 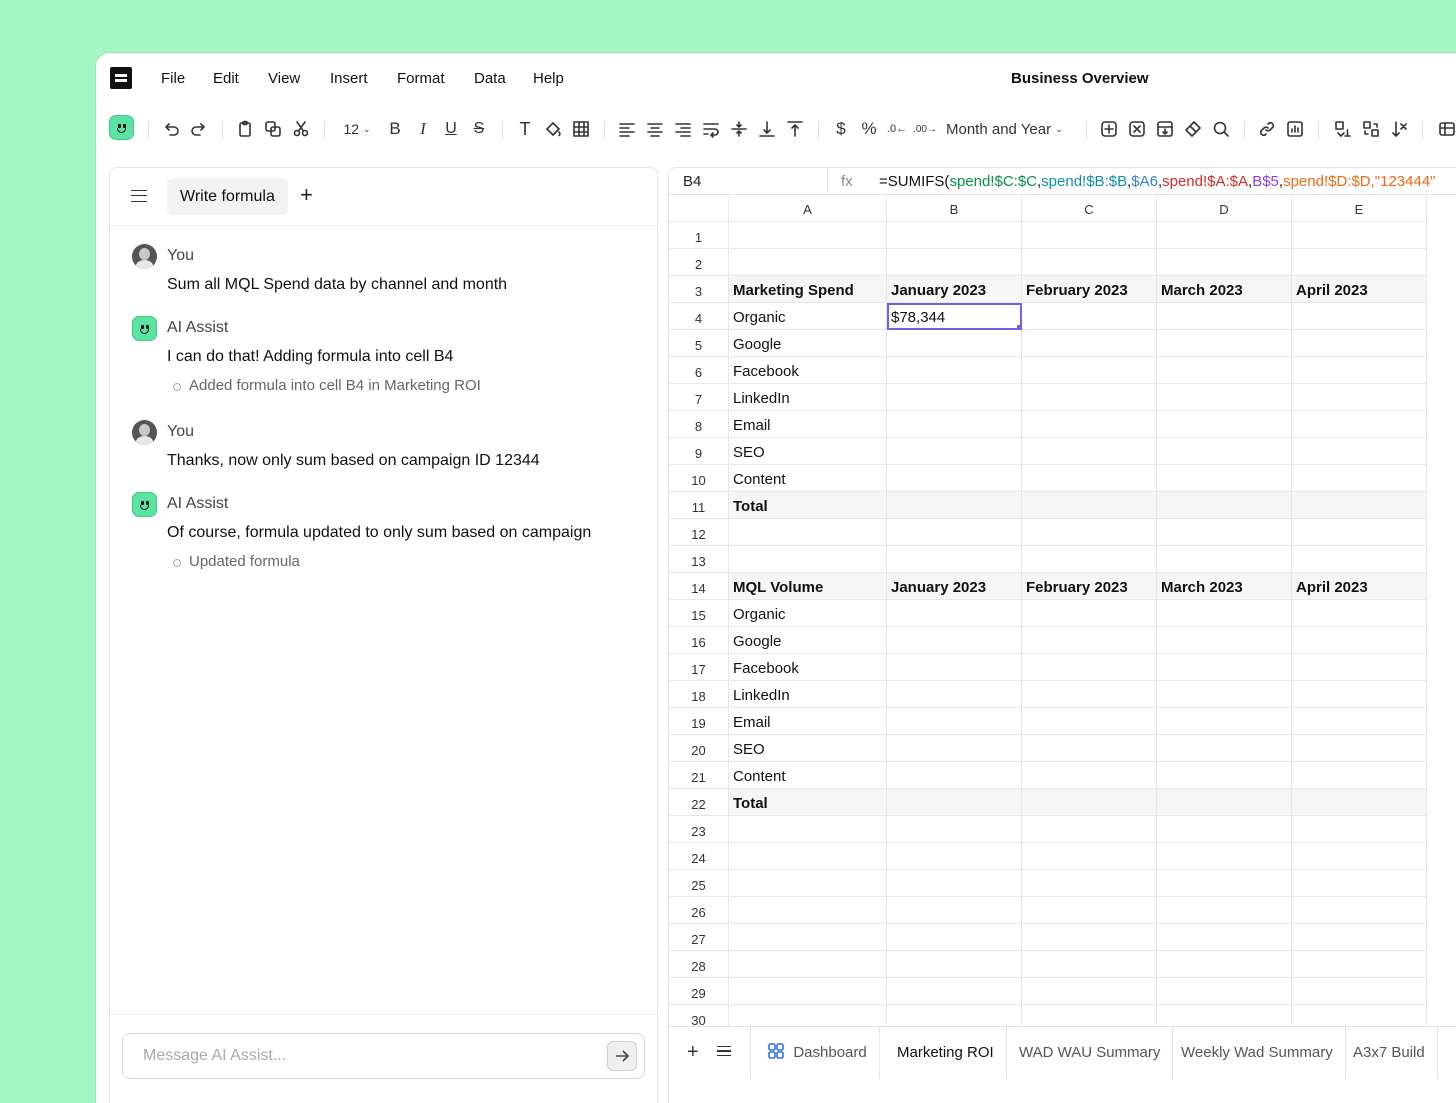 What do you see at coordinates (1165, 129) in the screenshot?
I see `archive-icon` at bounding box center [1165, 129].